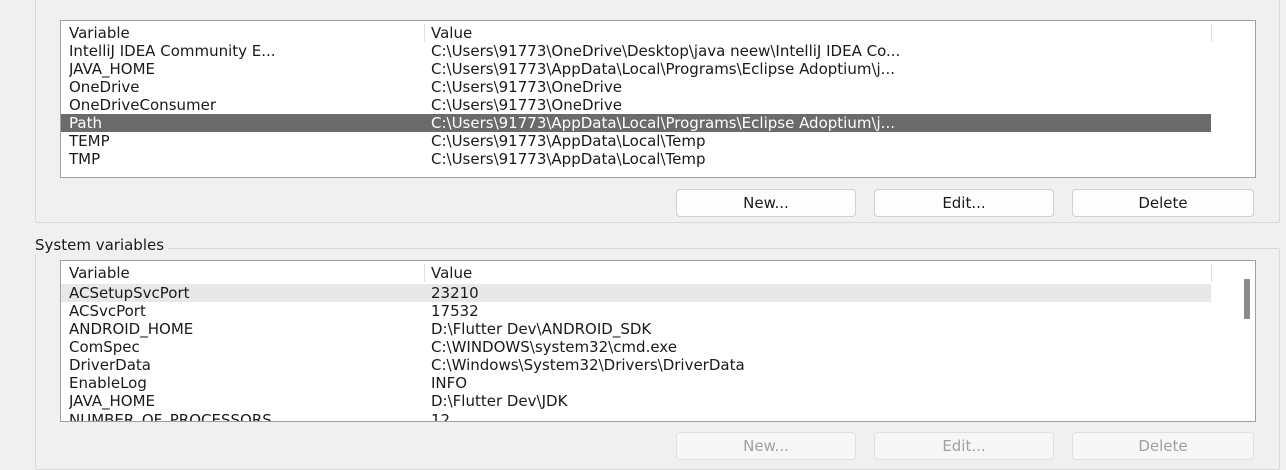  What do you see at coordinates (143, 105) in the screenshot?
I see `variable-name: OneDriveConsumer` at bounding box center [143, 105].